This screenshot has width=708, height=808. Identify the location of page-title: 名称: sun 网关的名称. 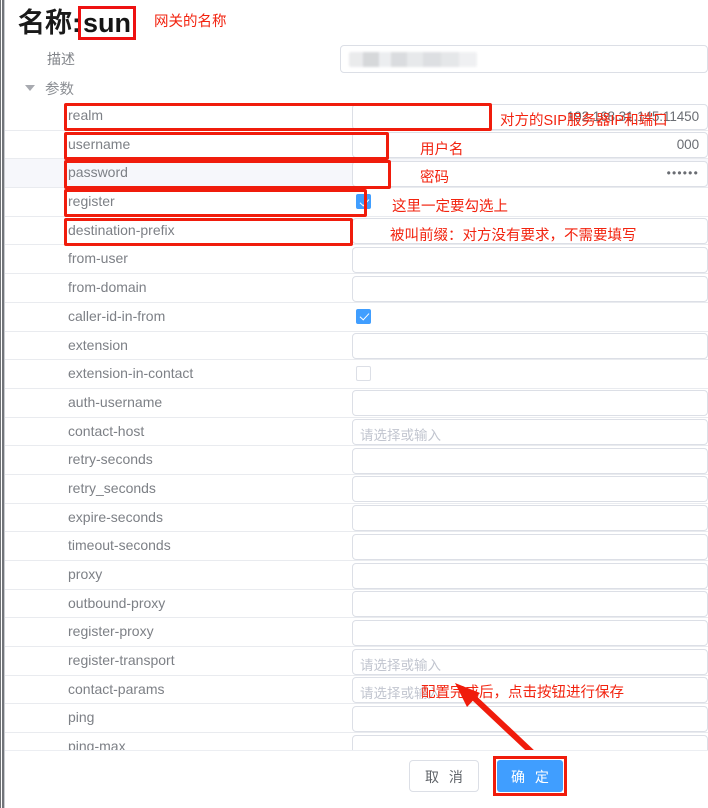
(122, 23).